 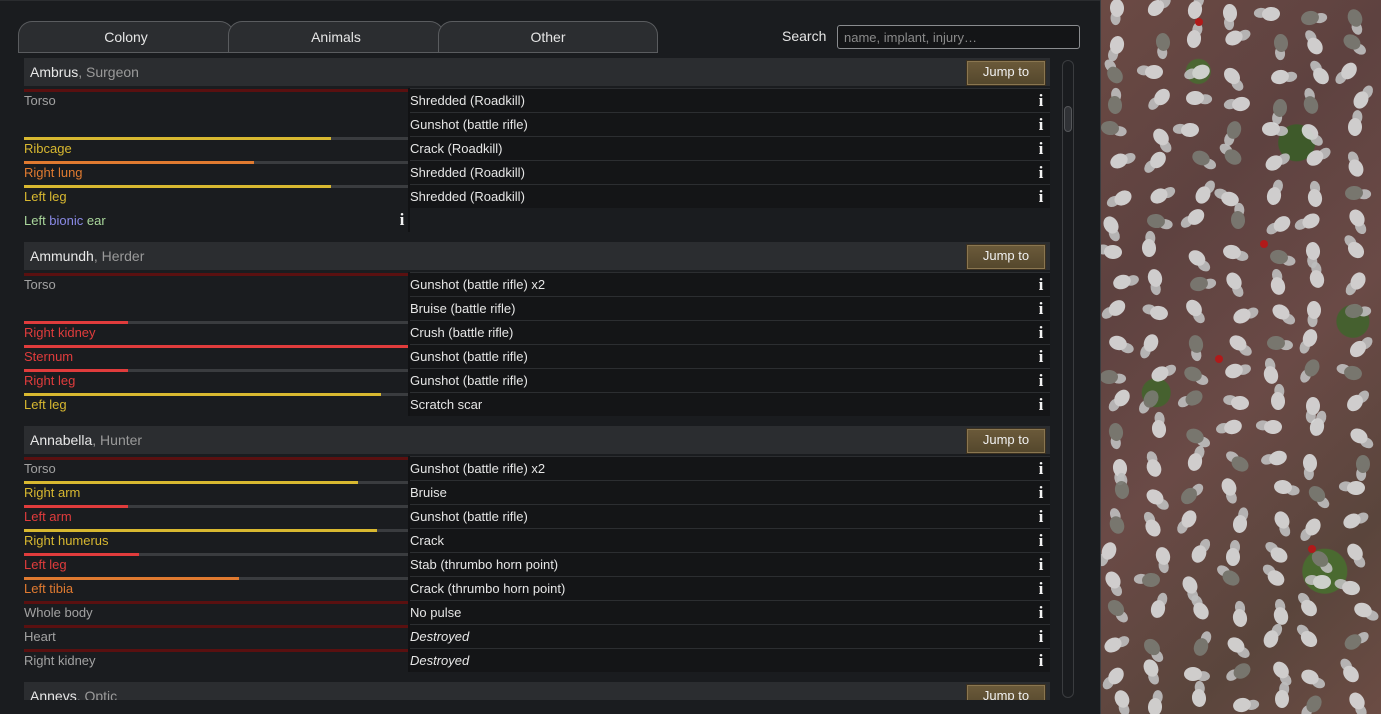 I want to click on hediff-cell: Crack i, so click(x=730, y=540).